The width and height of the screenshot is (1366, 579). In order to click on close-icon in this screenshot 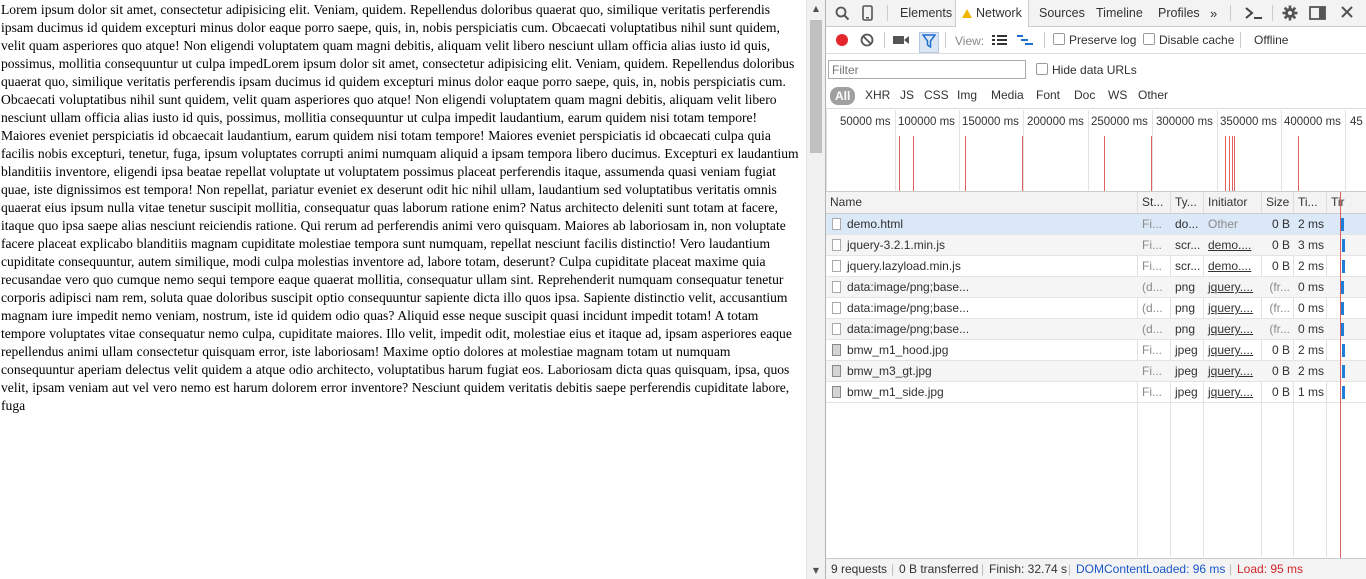, I will do `click(1347, 13)`.